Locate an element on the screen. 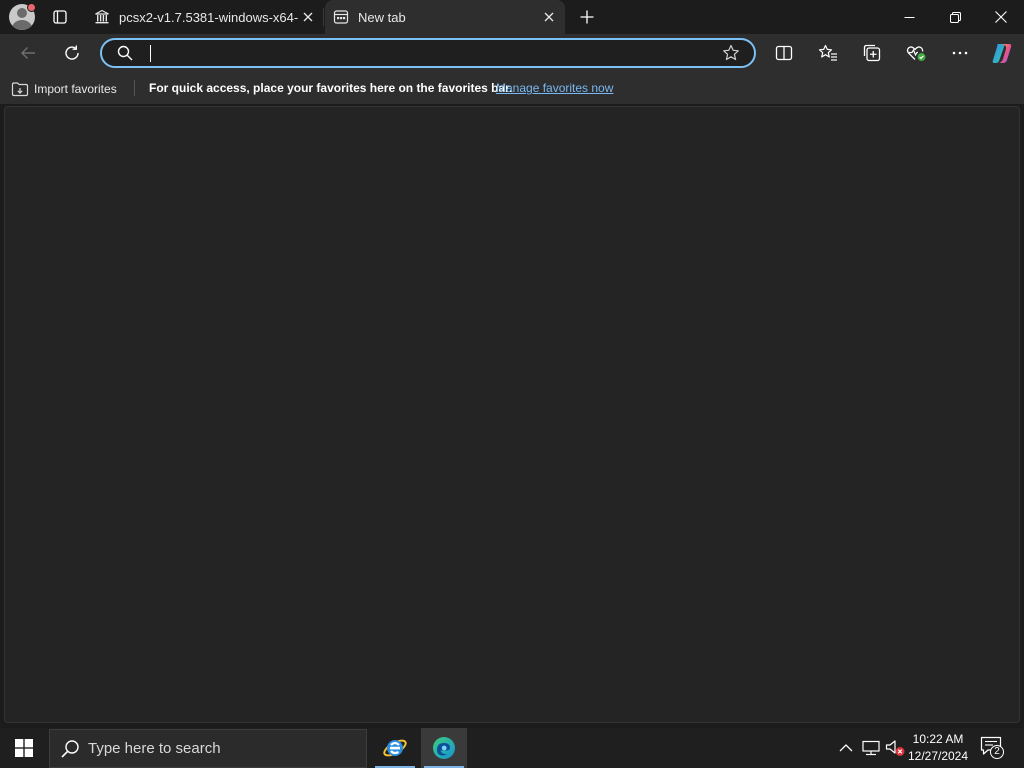 This screenshot has height=768, width=1024. tab-title: New tab is located at coordinates (382, 17).